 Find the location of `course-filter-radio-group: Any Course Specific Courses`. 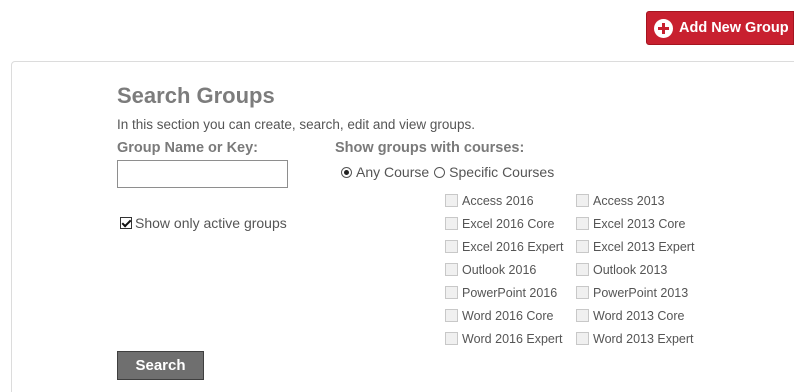

course-filter-radio-group: Any Course Specific Courses is located at coordinates (450, 172).